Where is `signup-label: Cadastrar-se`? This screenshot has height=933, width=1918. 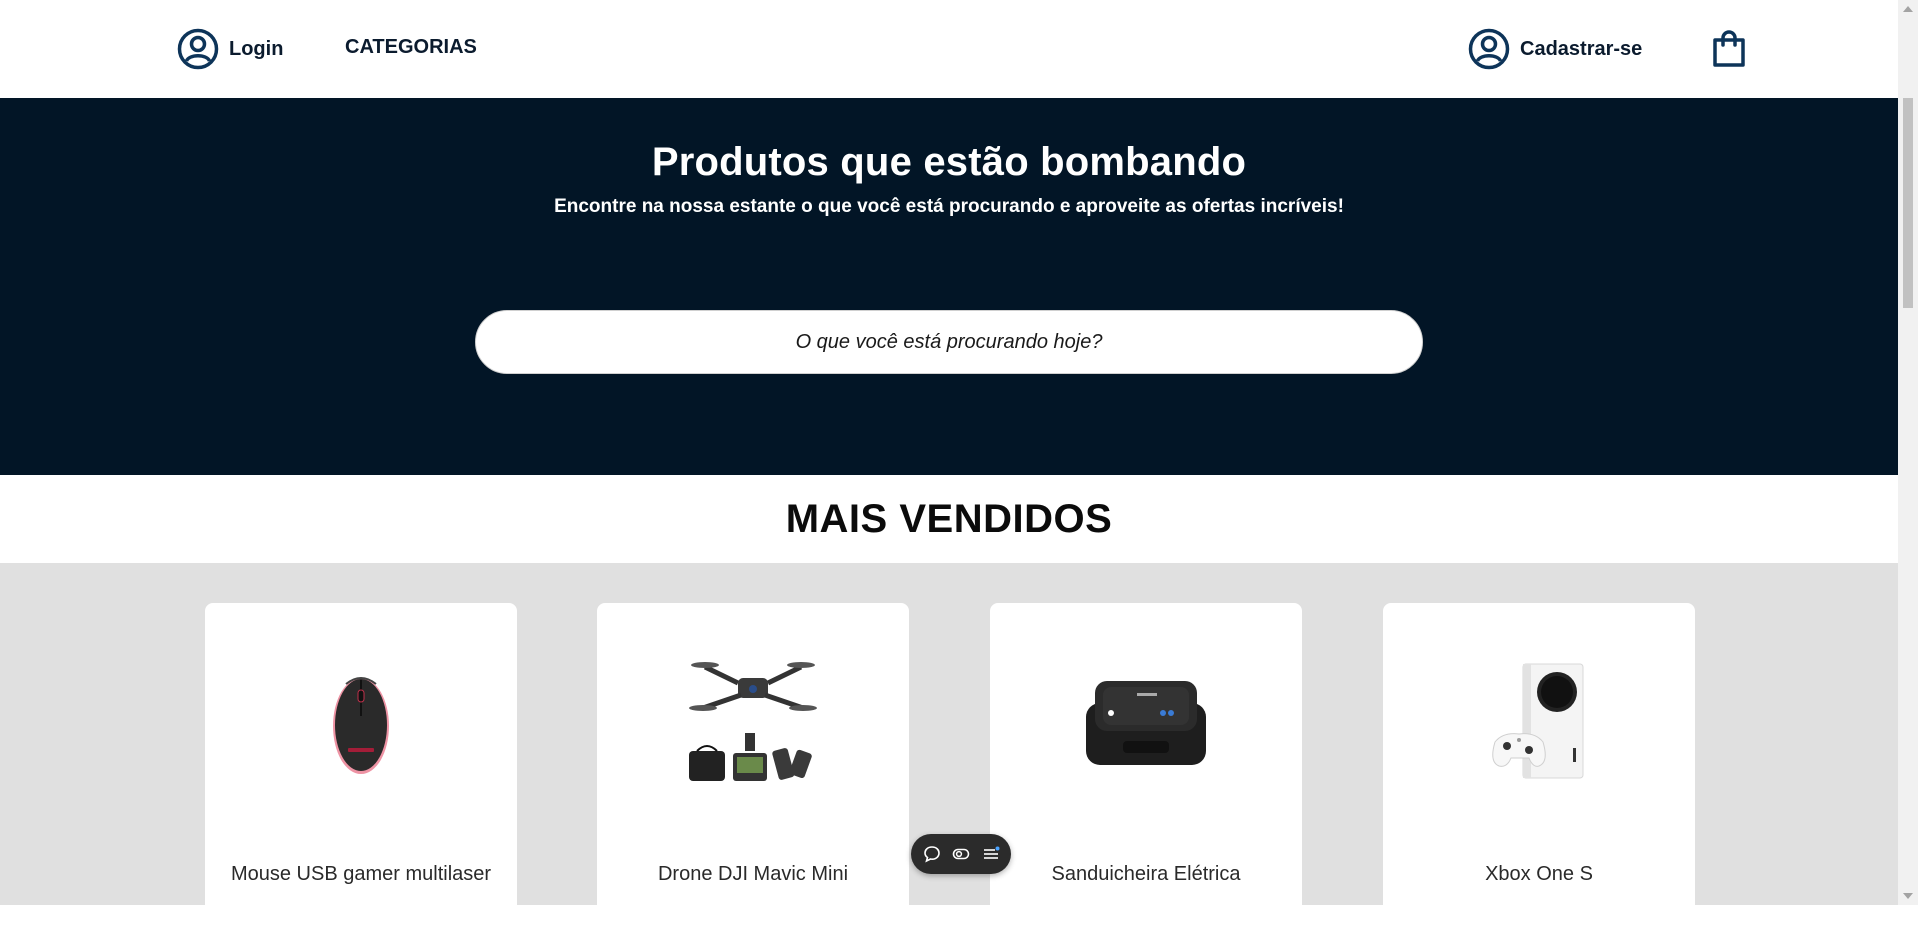 signup-label: Cadastrar-se is located at coordinates (1581, 48).